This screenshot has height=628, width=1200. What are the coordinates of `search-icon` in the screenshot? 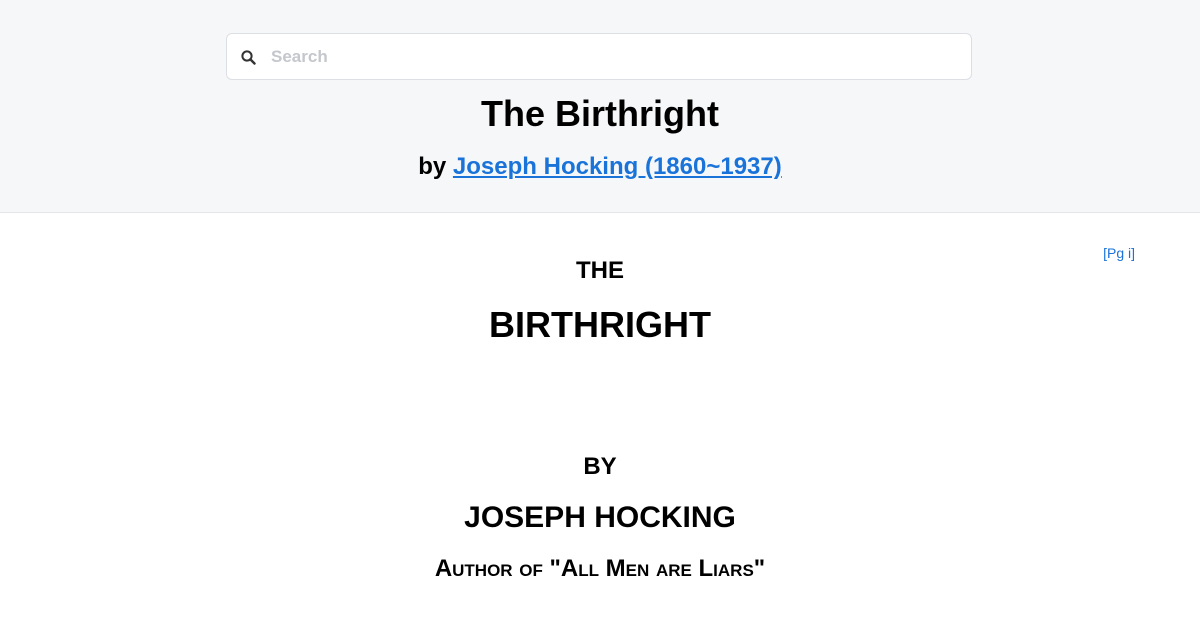 It's located at (249, 58).